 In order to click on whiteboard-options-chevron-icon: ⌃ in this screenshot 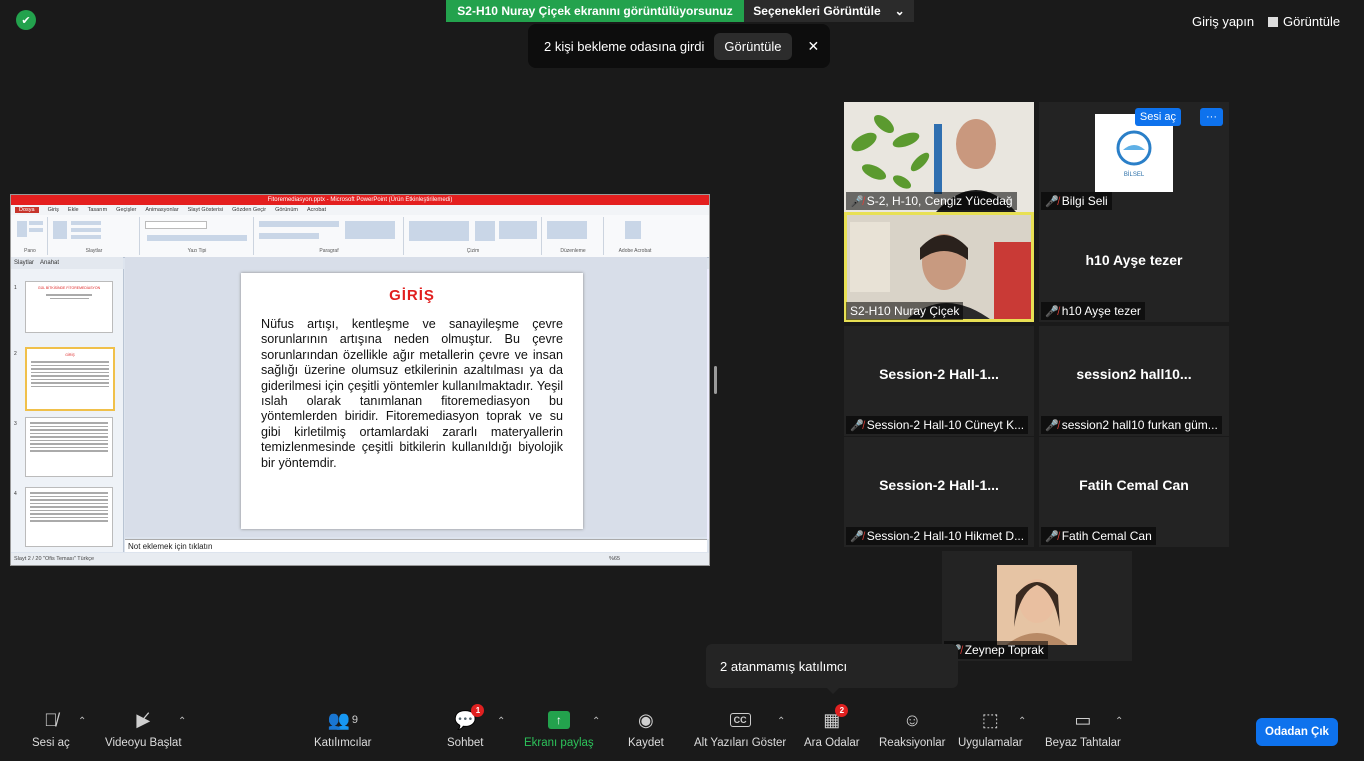, I will do `click(1119, 721)`.